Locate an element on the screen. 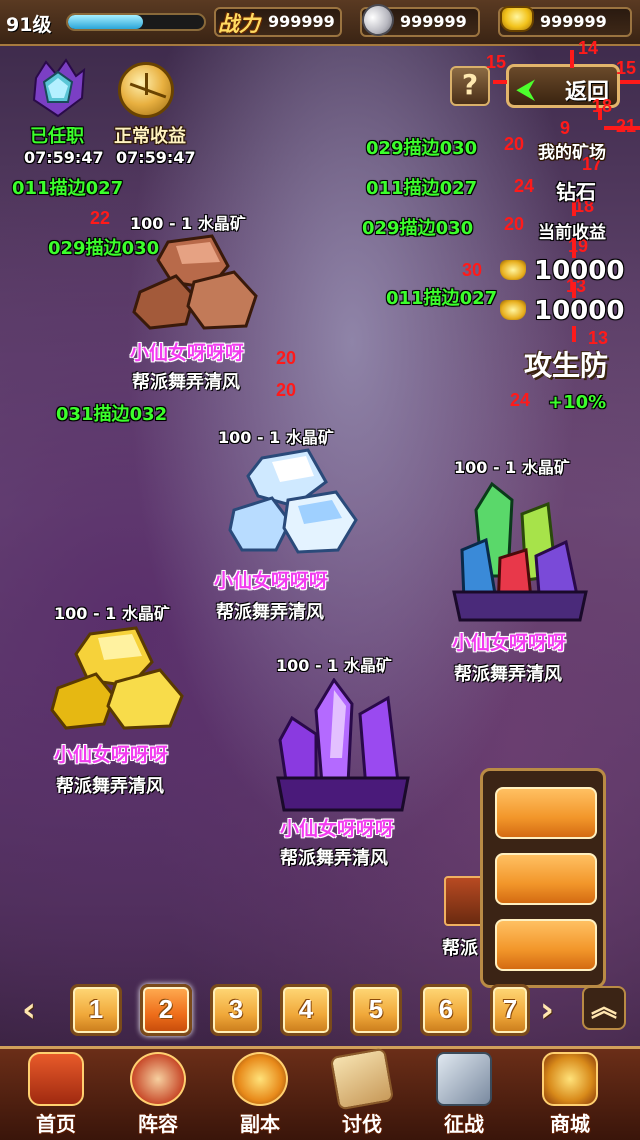  stroke-note: 031描边032 is located at coordinates (112, 414).